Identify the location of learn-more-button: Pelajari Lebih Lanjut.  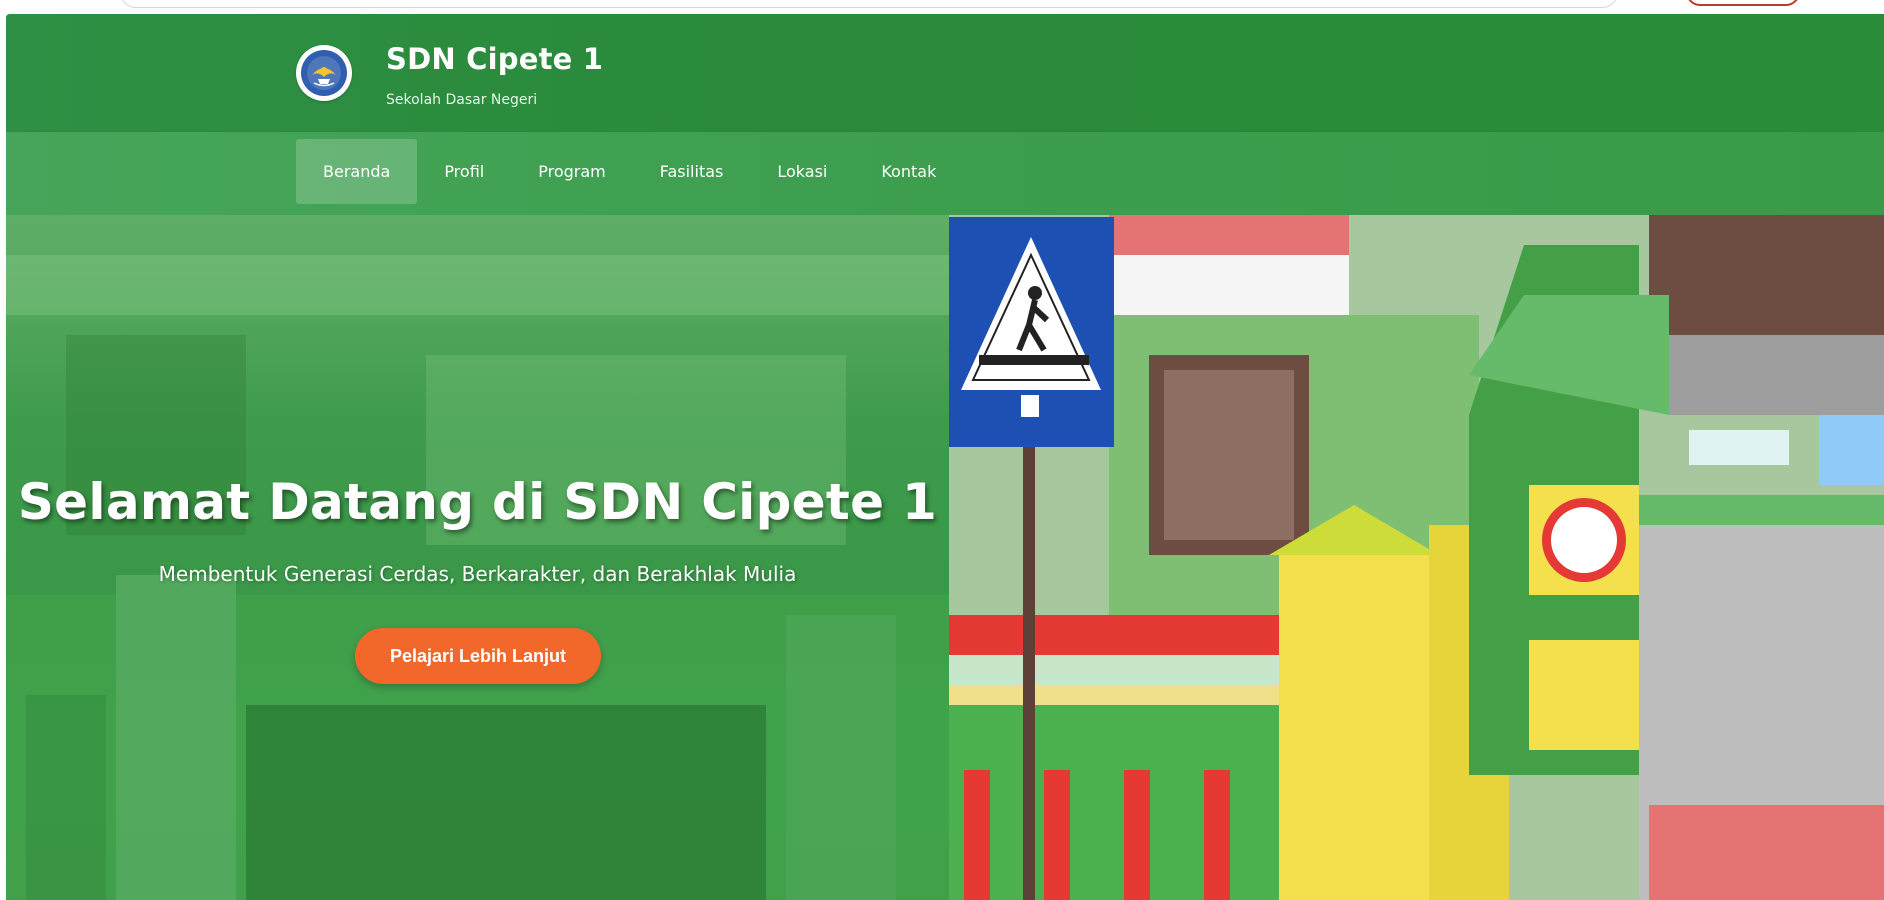
(478, 656).